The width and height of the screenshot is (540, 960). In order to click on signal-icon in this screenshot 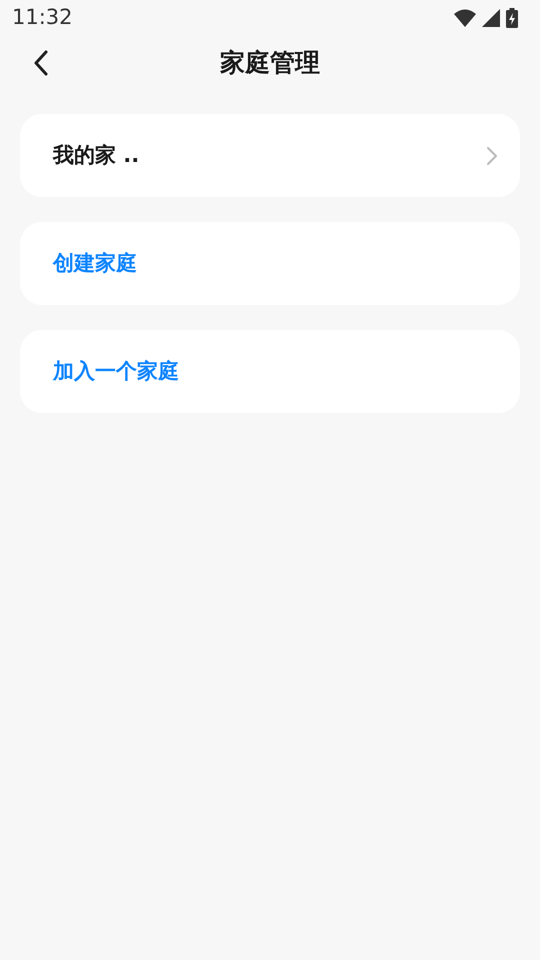, I will do `click(491, 18)`.